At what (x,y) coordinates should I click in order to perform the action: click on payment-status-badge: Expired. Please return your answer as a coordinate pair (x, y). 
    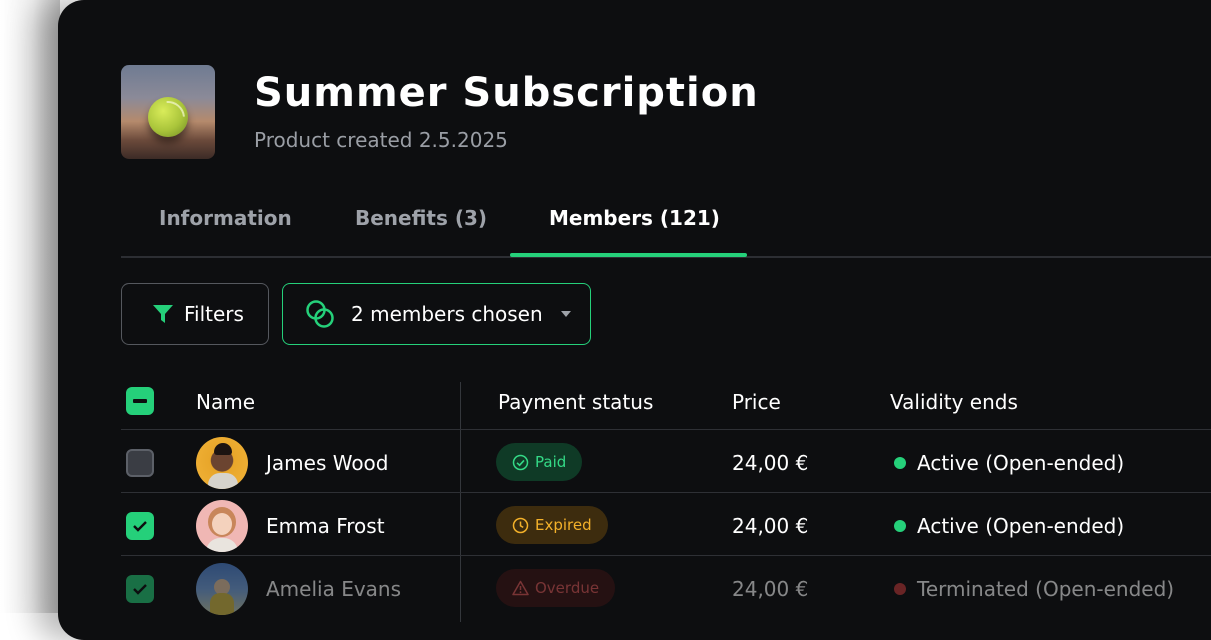
    Looking at the image, I should click on (552, 525).